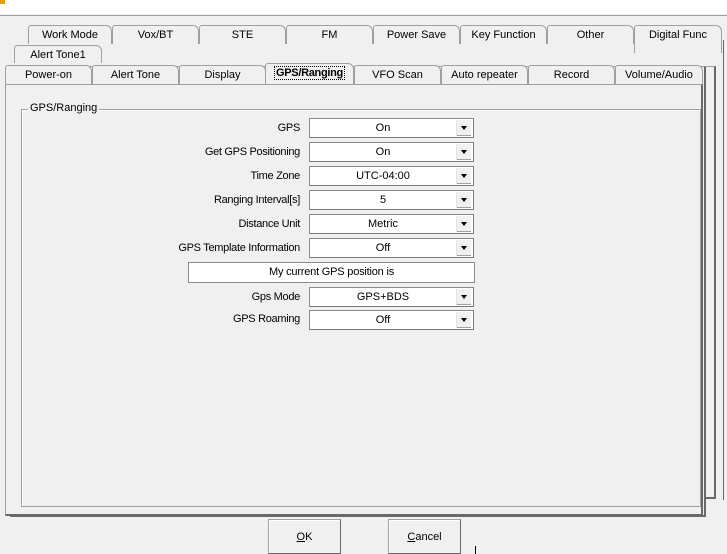 This screenshot has height=554, width=727. What do you see at coordinates (70, 34) in the screenshot?
I see `tab-work-mode: Work Mode` at bounding box center [70, 34].